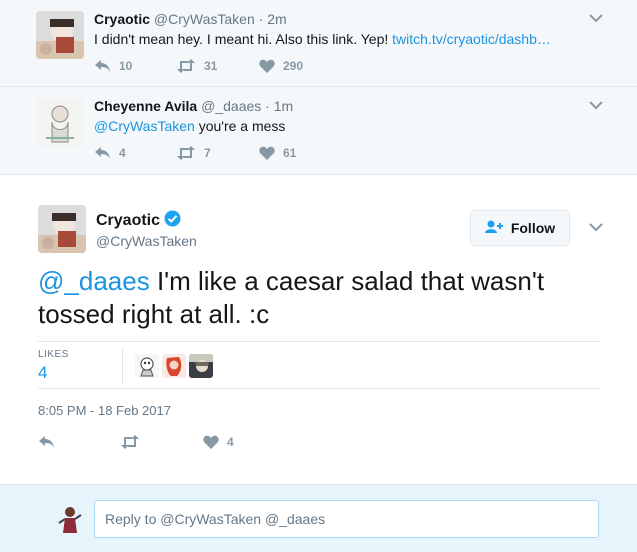 This screenshot has width=637, height=552. I want to click on likes-label: LIKES, so click(53, 354).